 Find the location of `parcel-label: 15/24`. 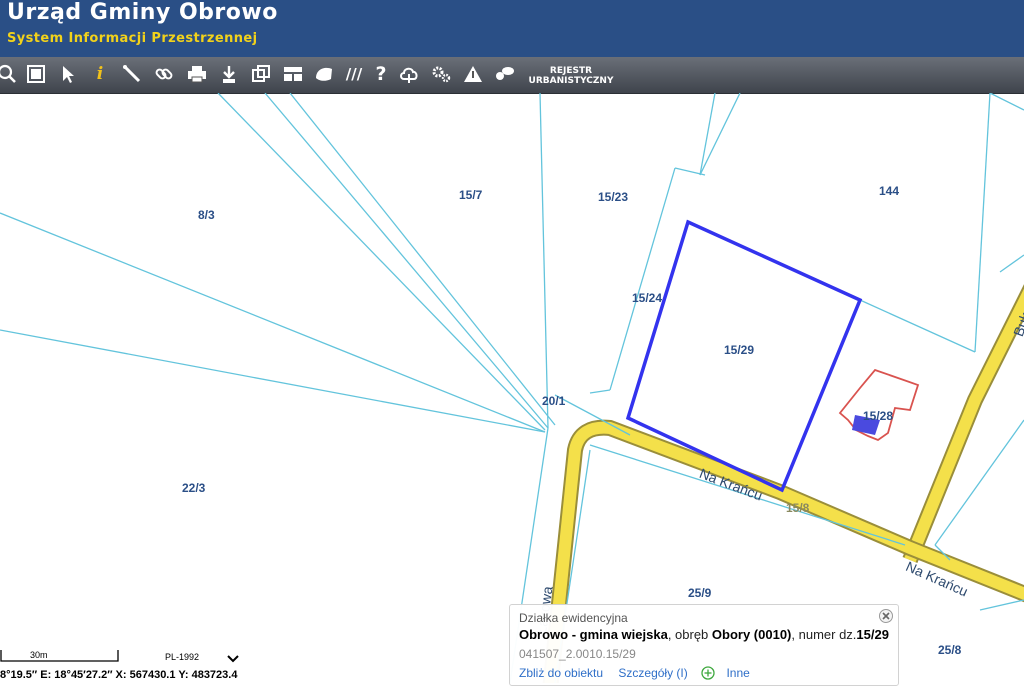

parcel-label: 15/24 is located at coordinates (647, 298).